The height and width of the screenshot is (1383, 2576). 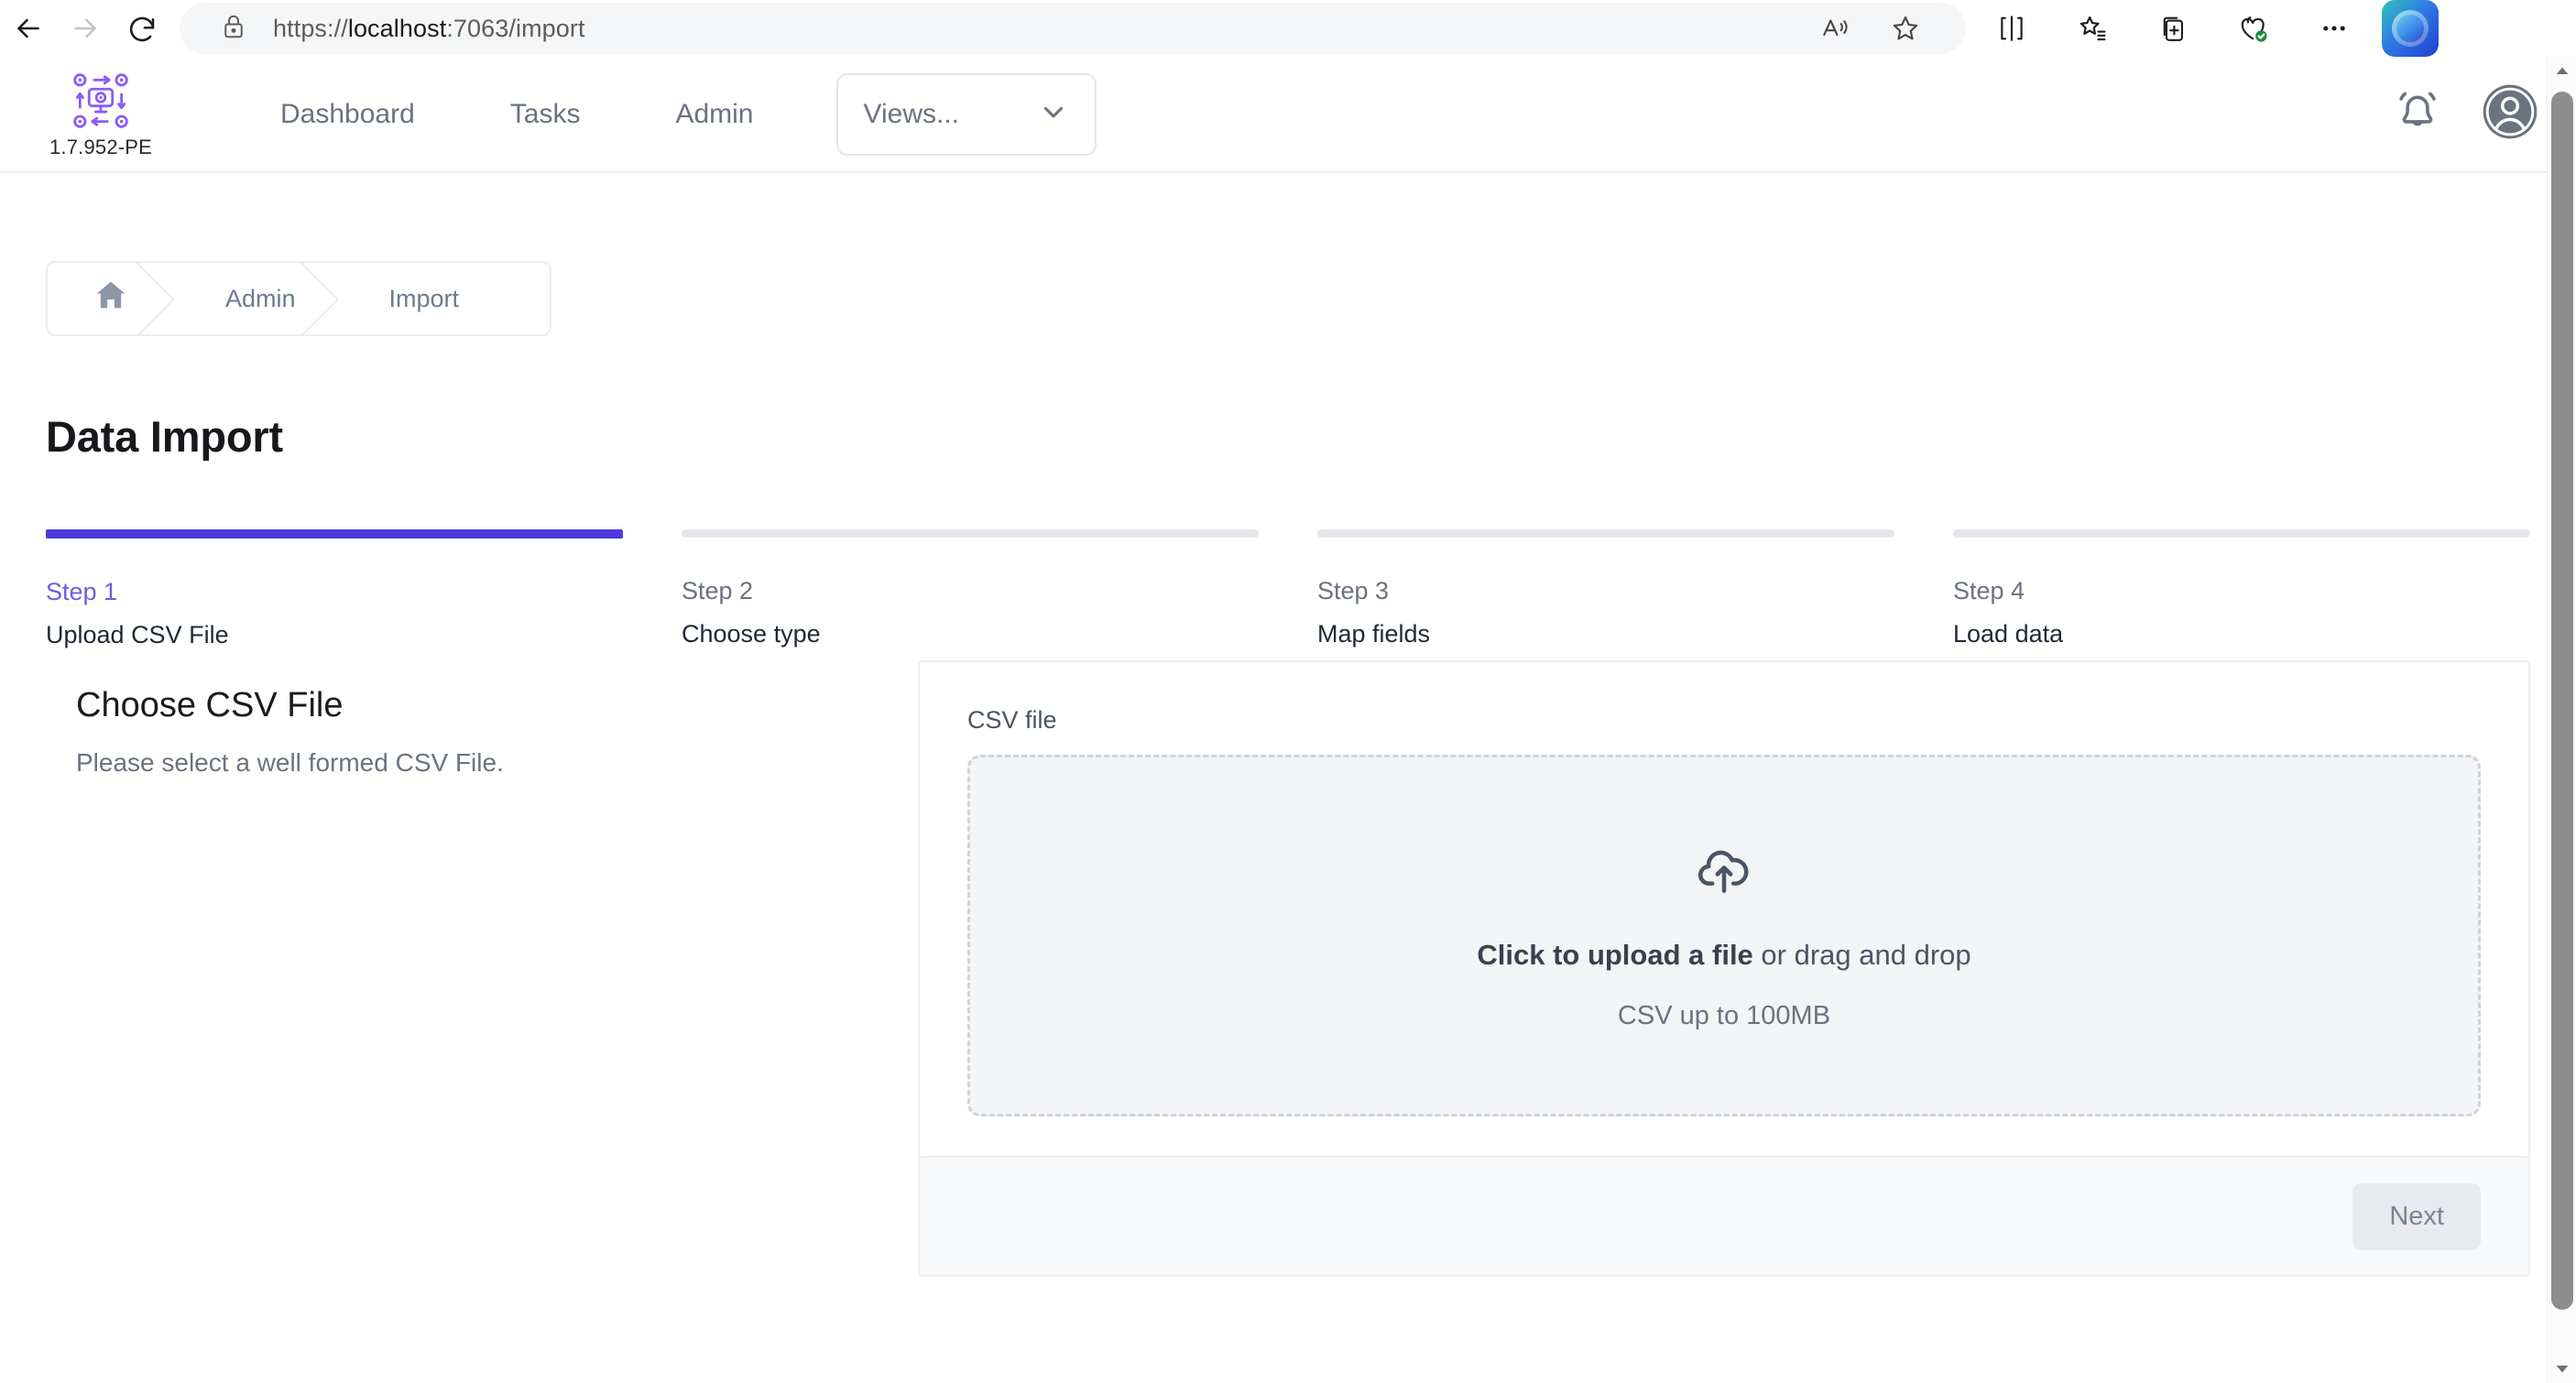 I want to click on address-bar: https://localhost:7063/import, so click(x=1073, y=28).